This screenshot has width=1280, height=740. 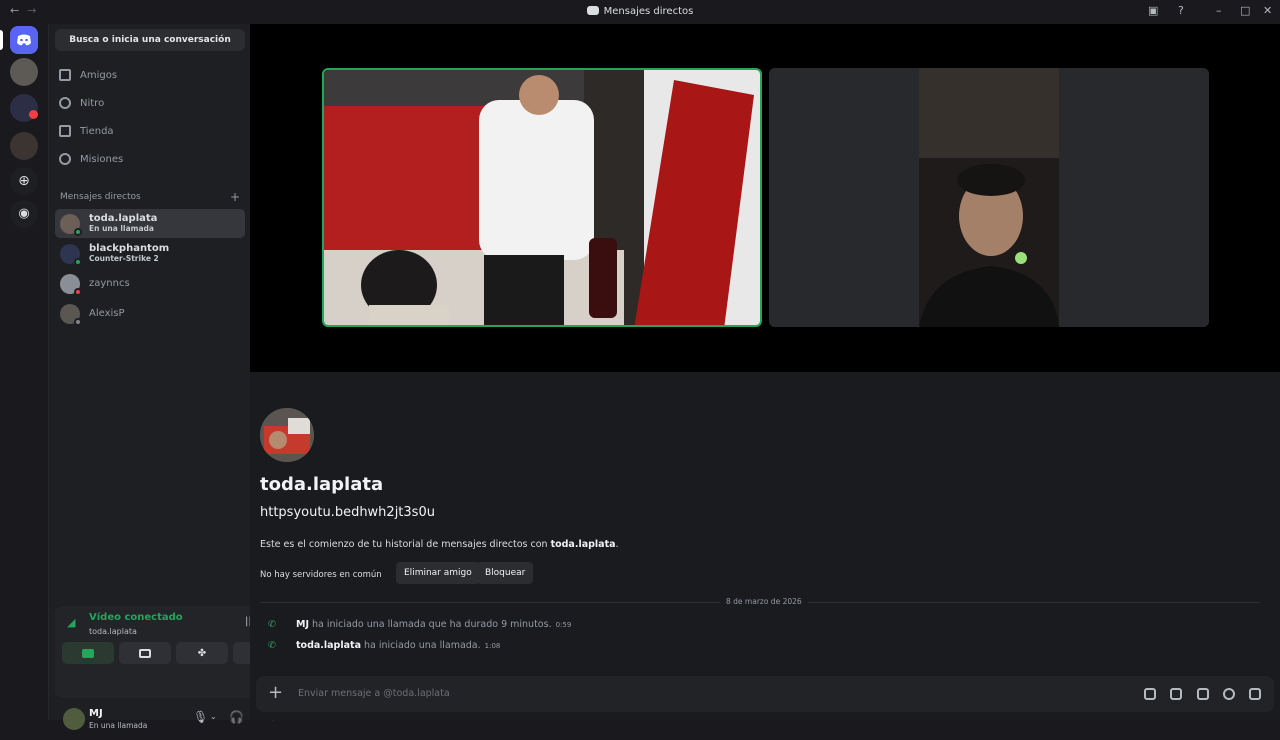 I want to click on dm-name: zaynncs, so click(x=109, y=283).